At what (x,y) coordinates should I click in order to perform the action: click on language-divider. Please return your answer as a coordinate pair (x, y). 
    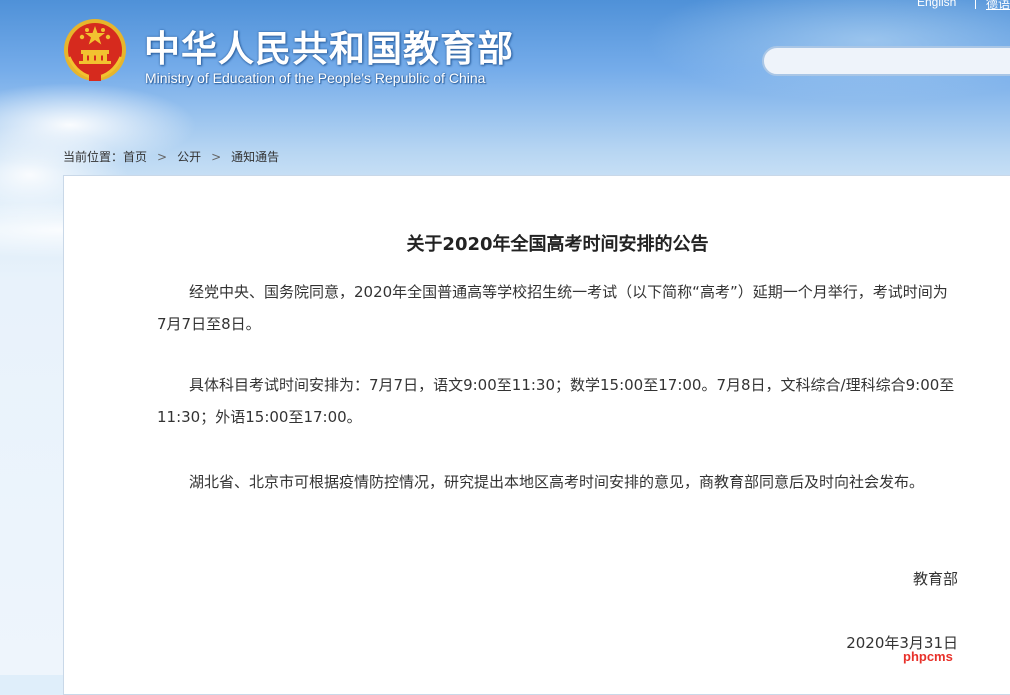
    Looking at the image, I should click on (975, 4).